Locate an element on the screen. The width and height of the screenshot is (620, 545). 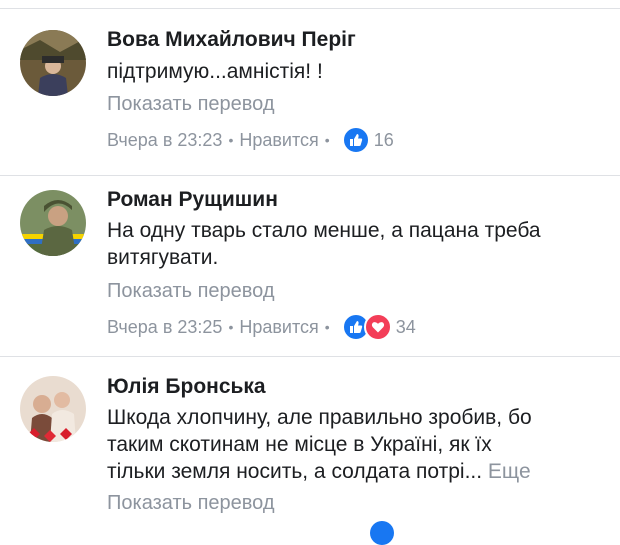
comment-text-line: таким скотинам не місце в Україні, як їх is located at coordinates (299, 444).